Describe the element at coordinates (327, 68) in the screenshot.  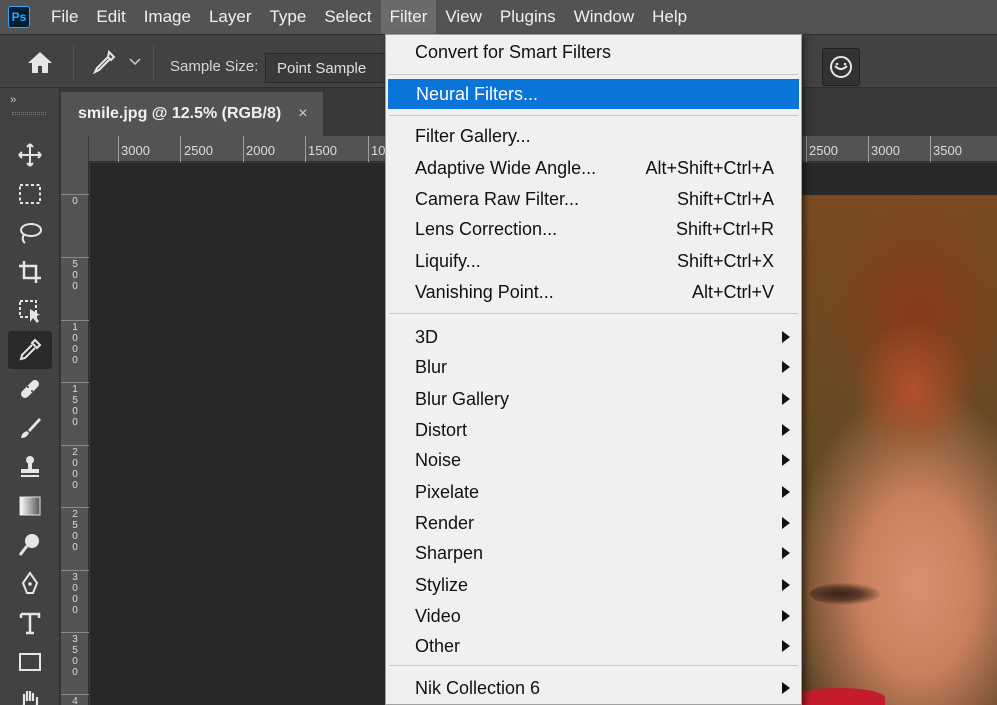
I see `sample-size-select: Point Sample` at that location.